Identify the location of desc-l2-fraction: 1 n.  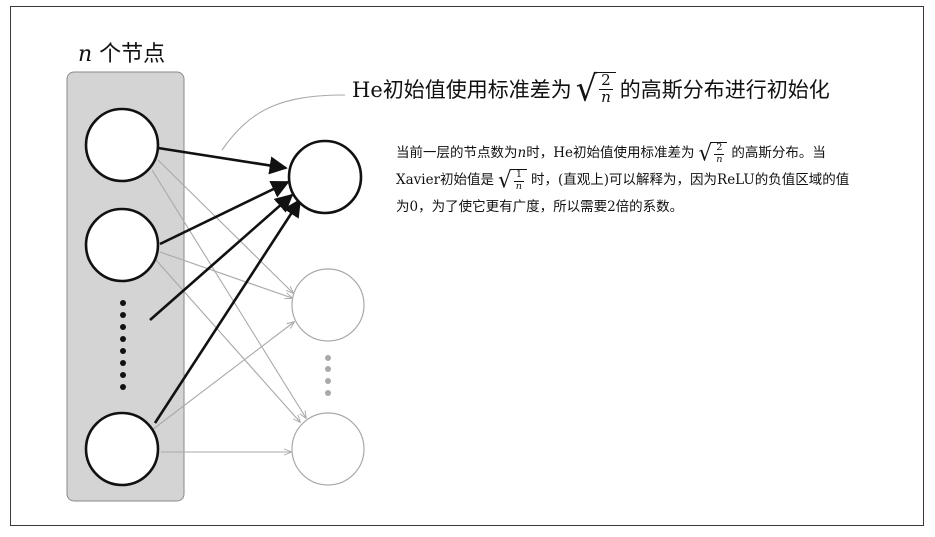
(518, 180).